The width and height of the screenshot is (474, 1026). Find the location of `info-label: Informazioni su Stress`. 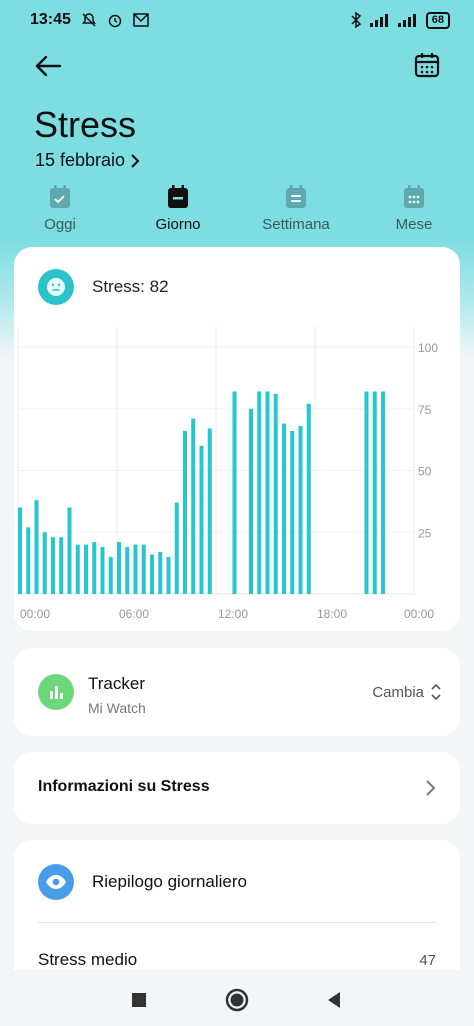

info-label: Informazioni su Stress is located at coordinates (124, 786).